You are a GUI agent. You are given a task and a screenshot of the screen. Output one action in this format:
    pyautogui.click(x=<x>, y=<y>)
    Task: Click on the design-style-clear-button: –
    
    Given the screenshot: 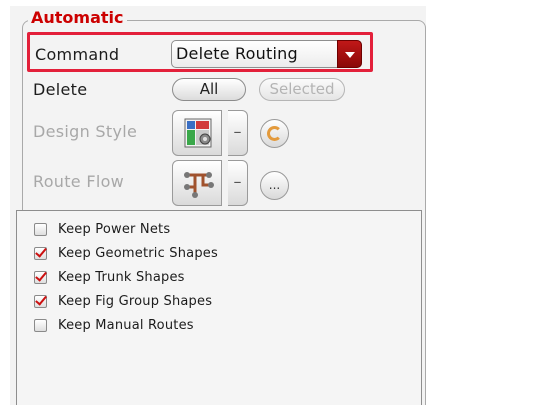 What is the action you would take?
    pyautogui.click(x=238, y=133)
    